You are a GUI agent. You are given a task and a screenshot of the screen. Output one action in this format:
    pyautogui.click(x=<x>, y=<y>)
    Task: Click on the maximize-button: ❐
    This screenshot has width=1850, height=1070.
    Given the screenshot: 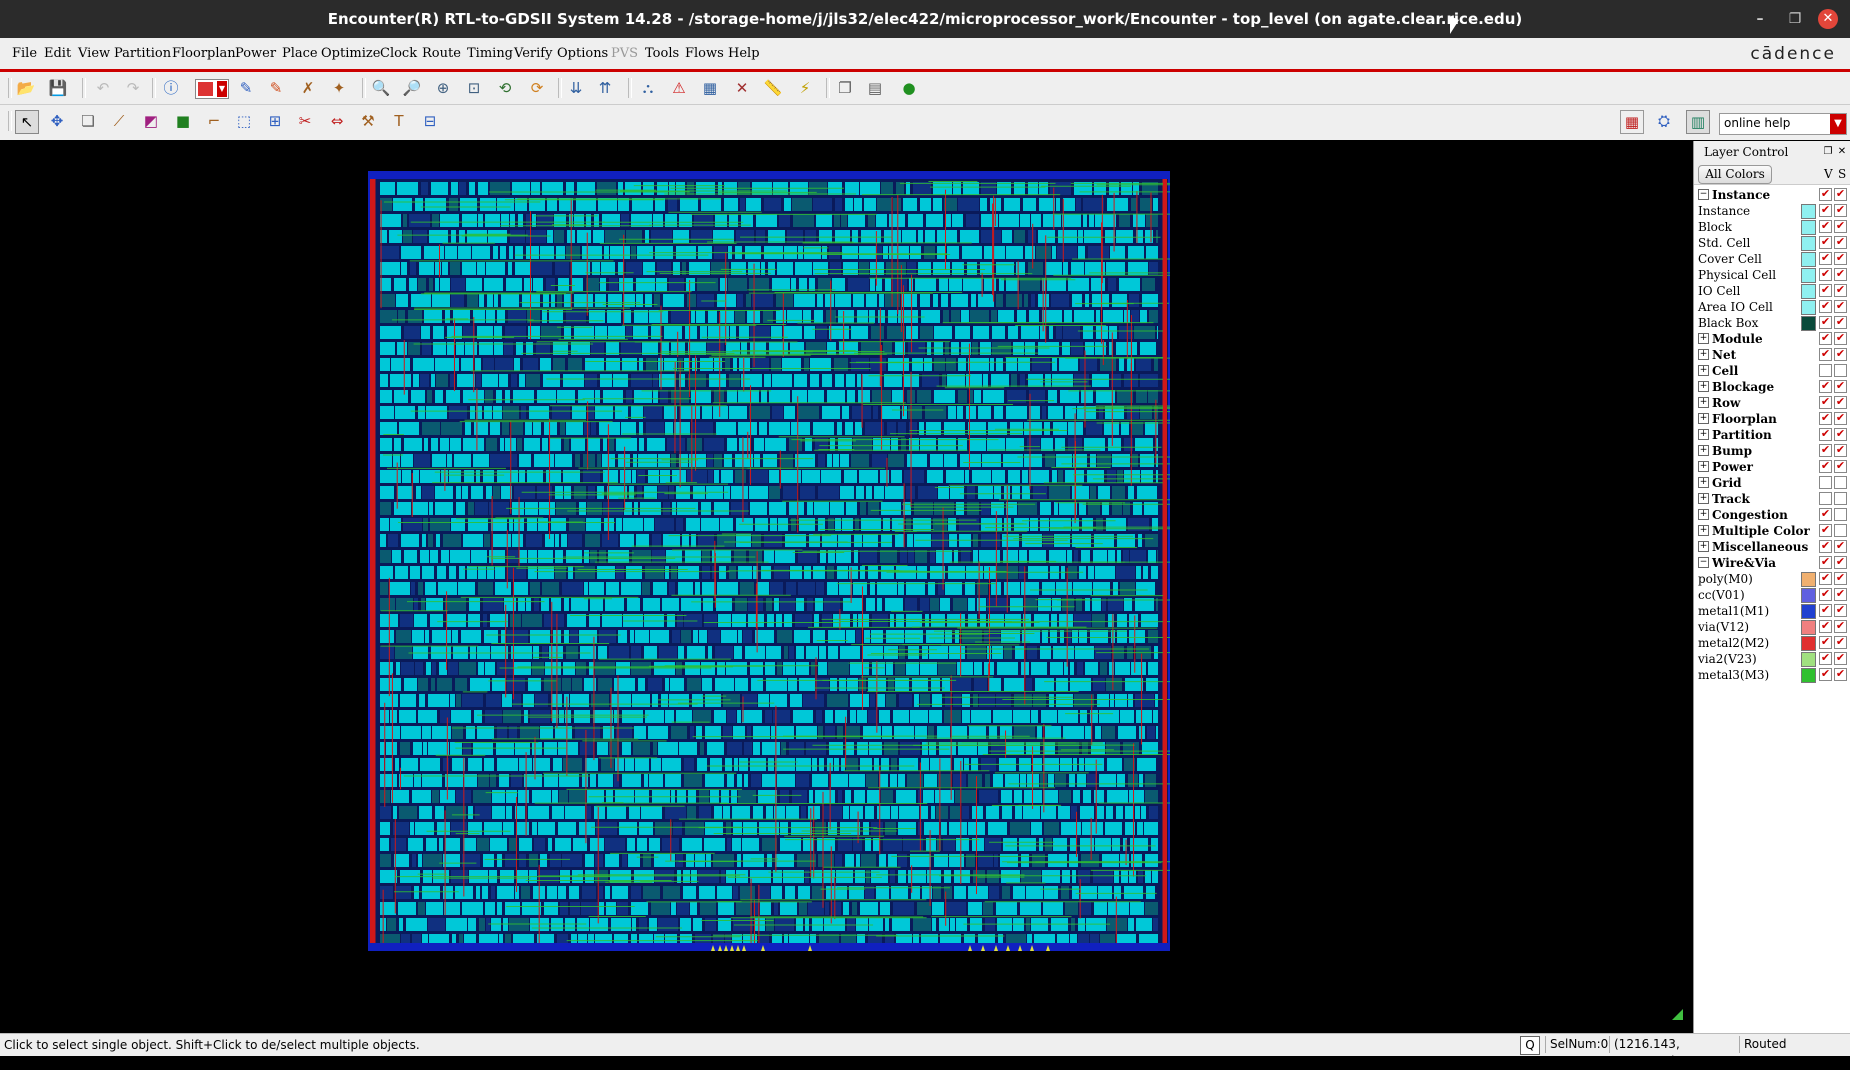 What is the action you would take?
    pyautogui.click(x=1795, y=19)
    